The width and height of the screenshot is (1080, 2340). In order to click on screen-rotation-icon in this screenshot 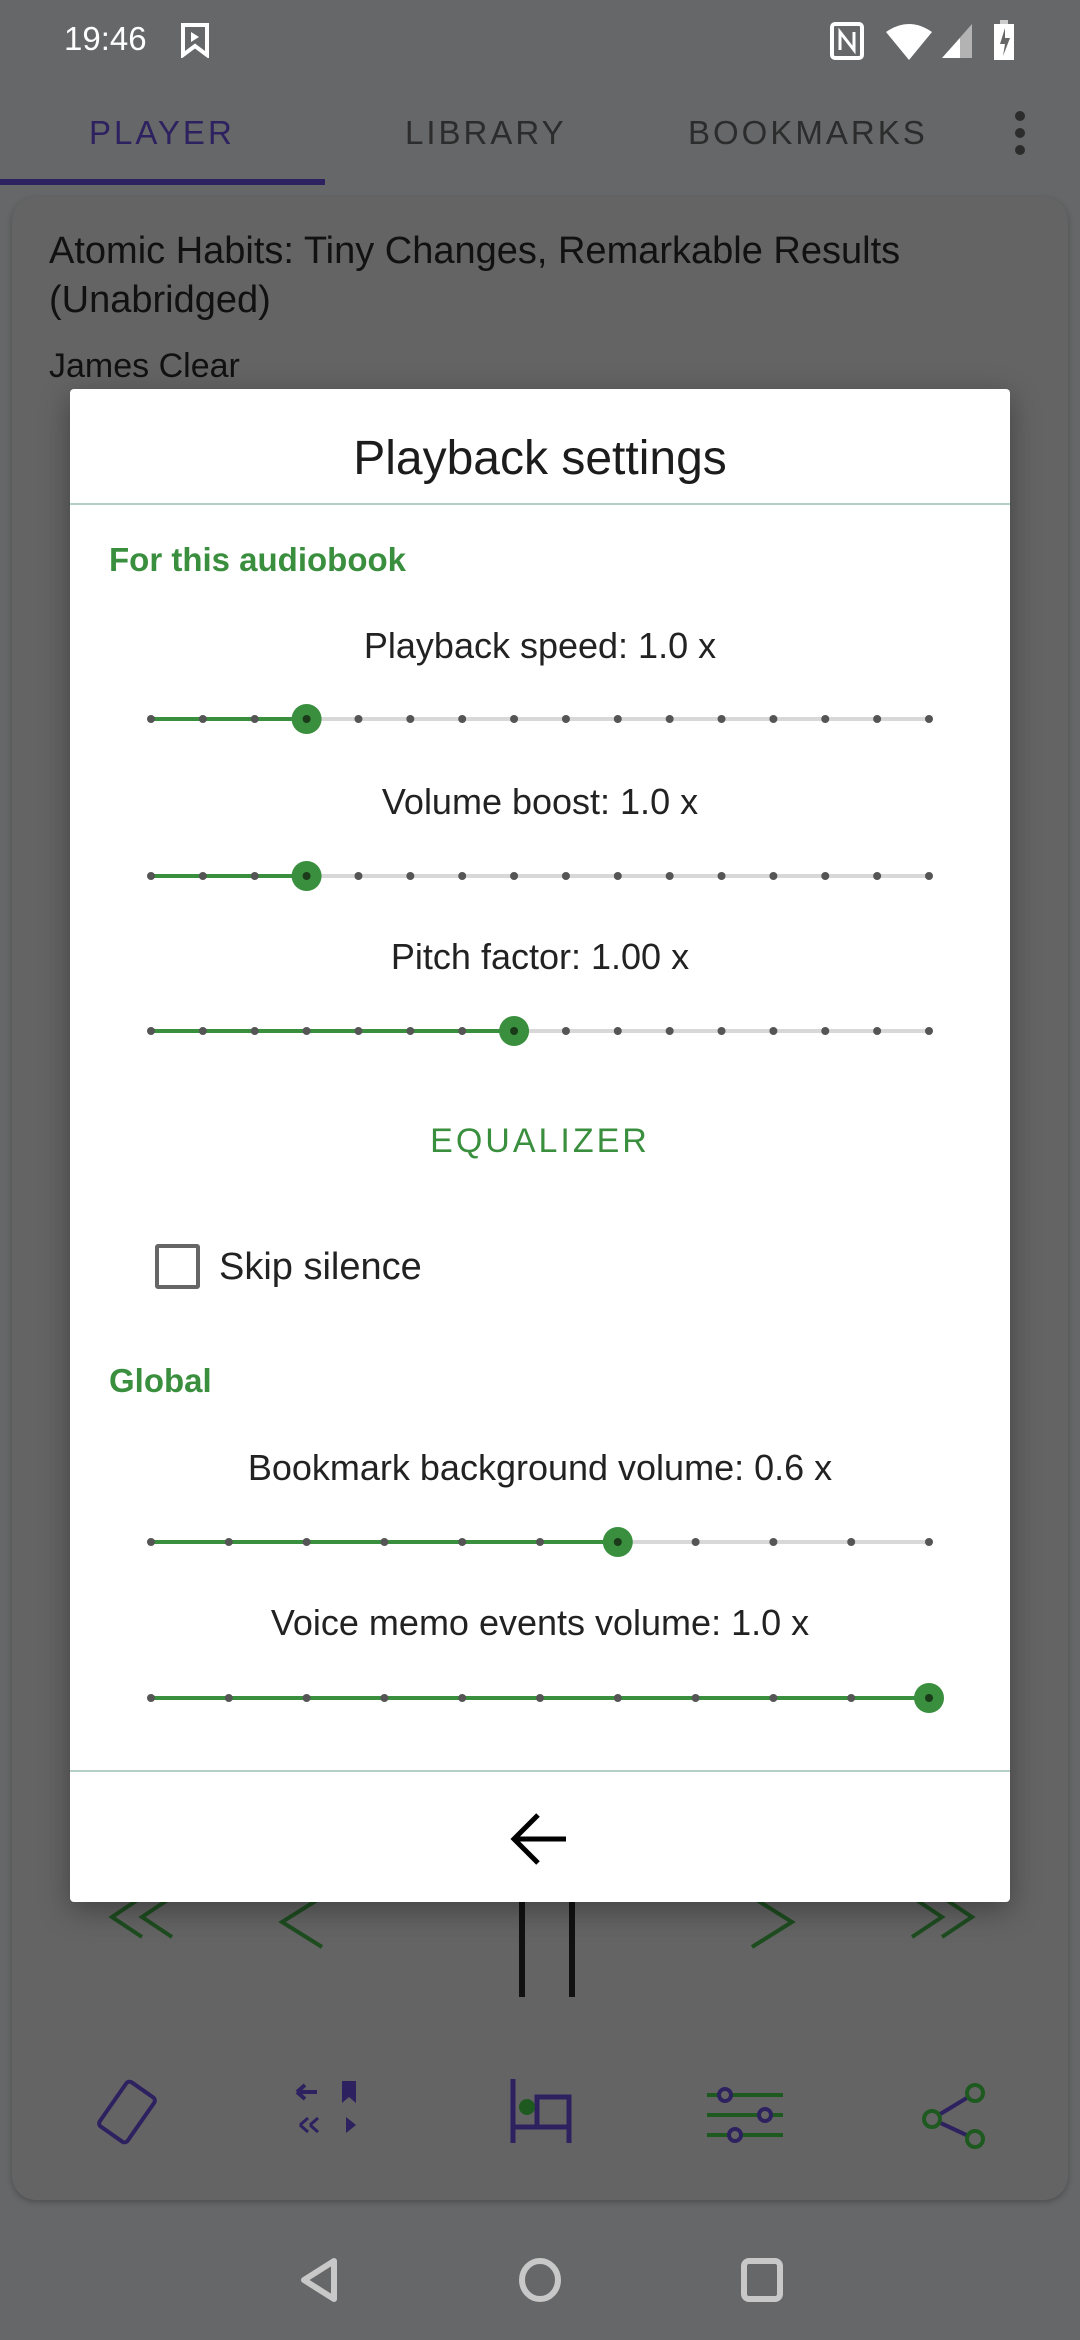, I will do `click(127, 2112)`.